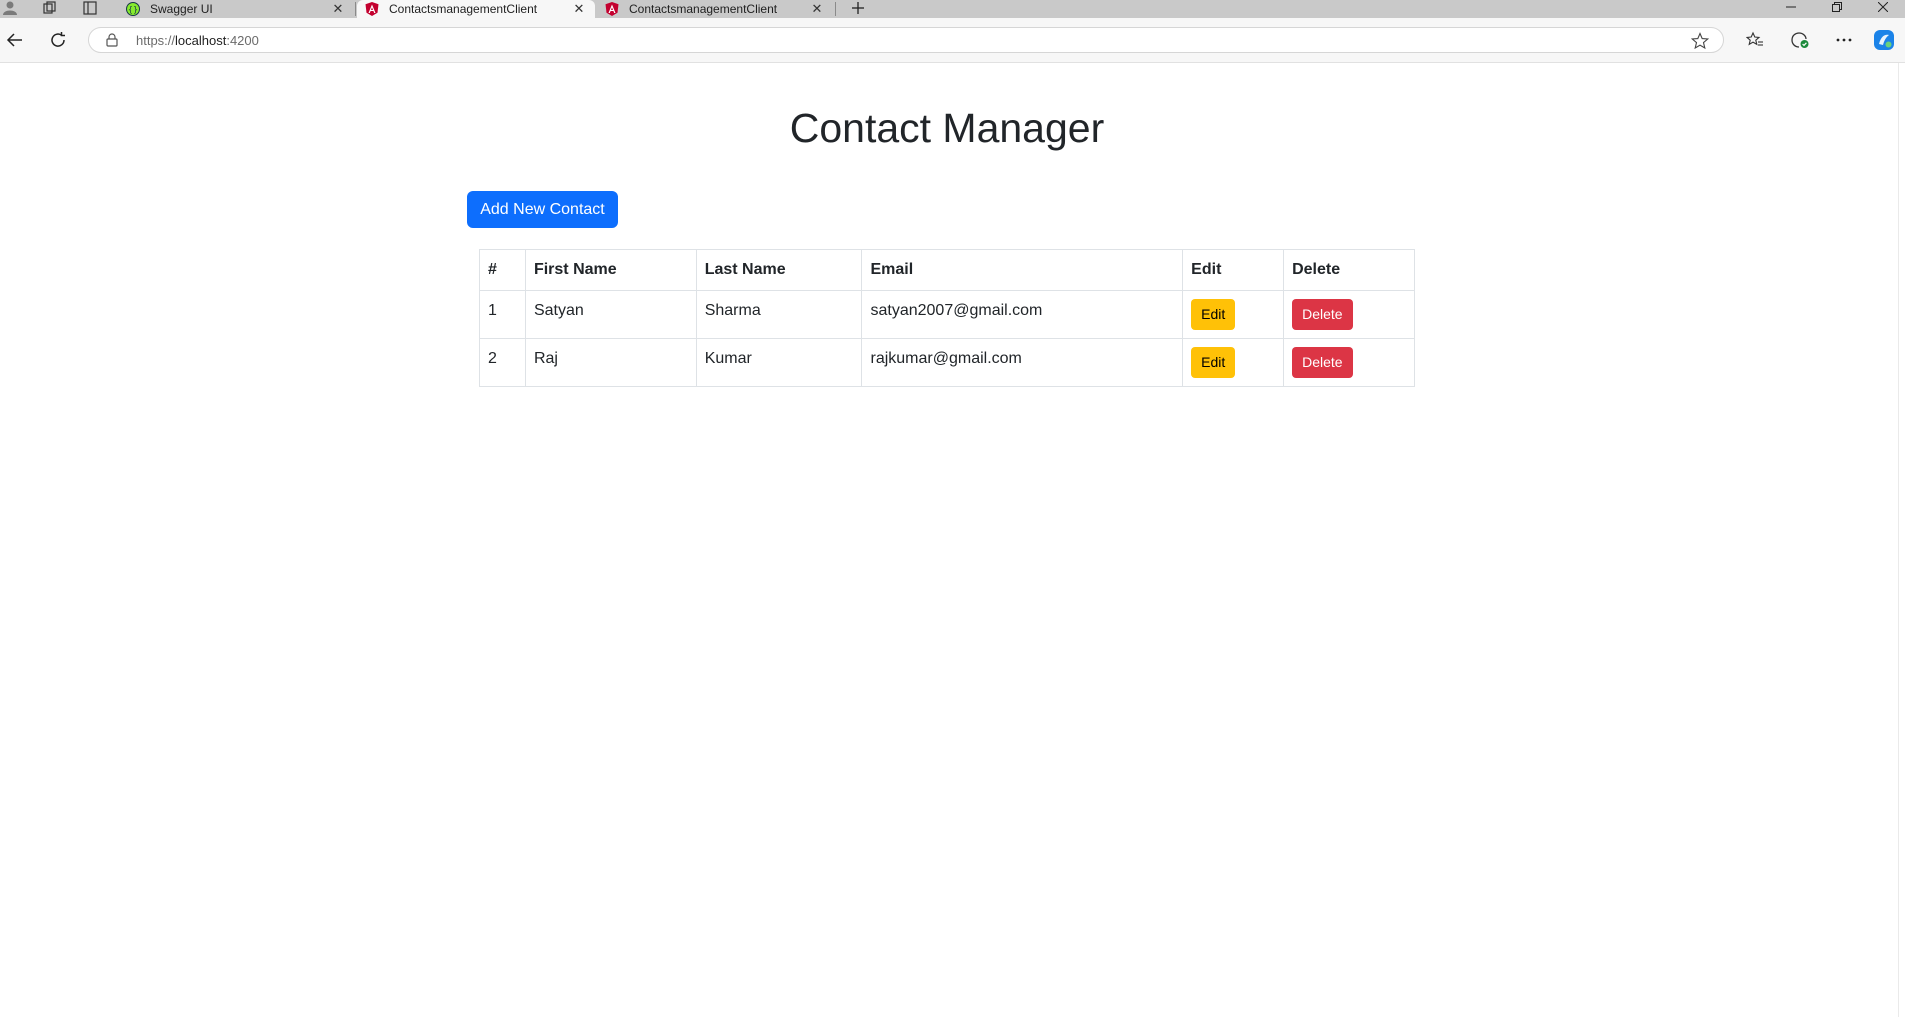 The width and height of the screenshot is (1905, 1017). I want to click on column-header-delete: Delete, so click(1349, 270).